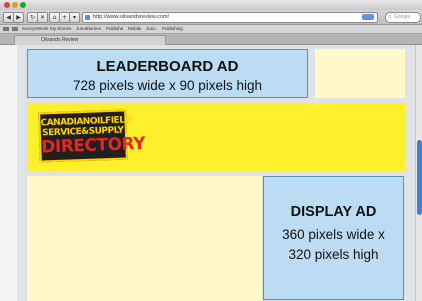 Image resolution: width=422 pixels, height=301 pixels. I want to click on search-placeholder: Google, so click(402, 17).